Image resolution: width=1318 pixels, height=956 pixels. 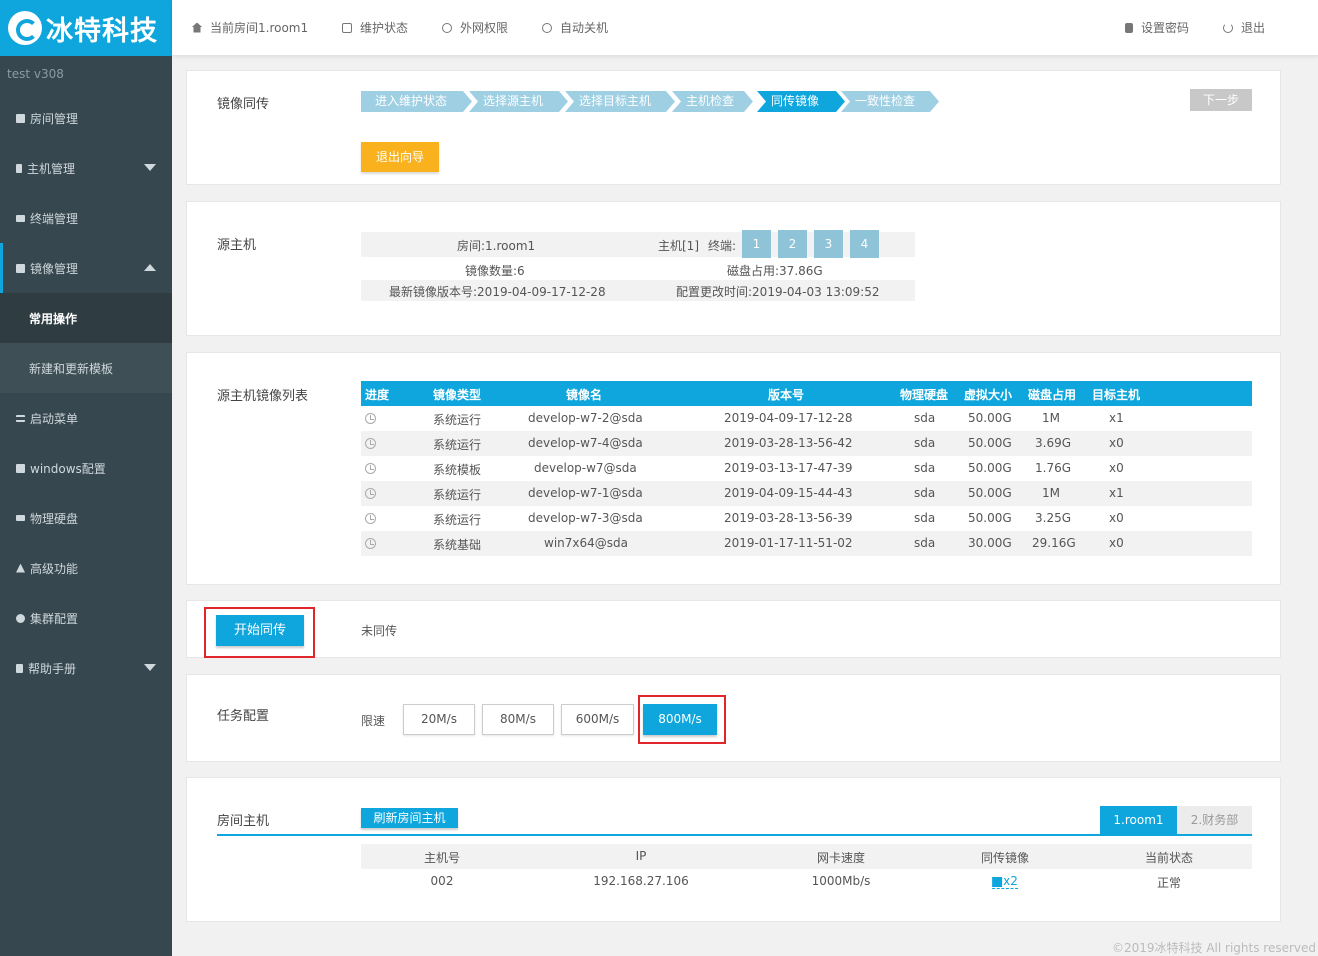 I want to click on step-host-check: 主机检查, so click(x=712, y=101).